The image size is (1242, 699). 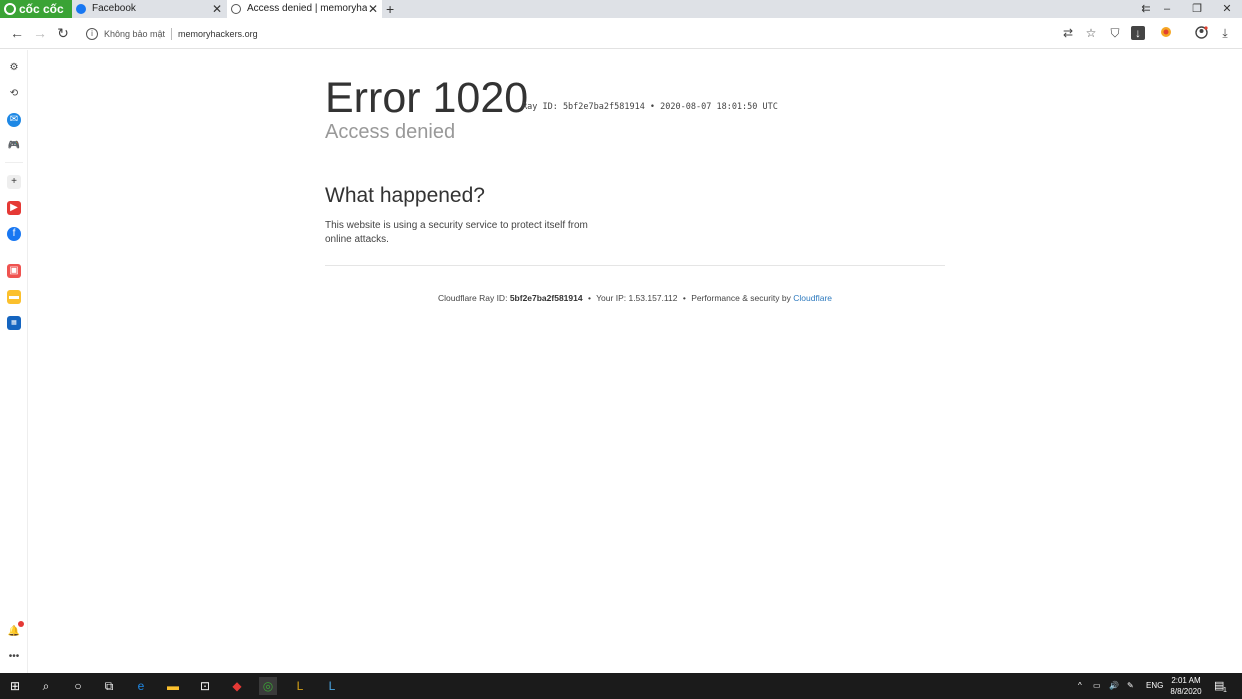 What do you see at coordinates (1227, 9) in the screenshot?
I see `close-window-button: ✕` at bounding box center [1227, 9].